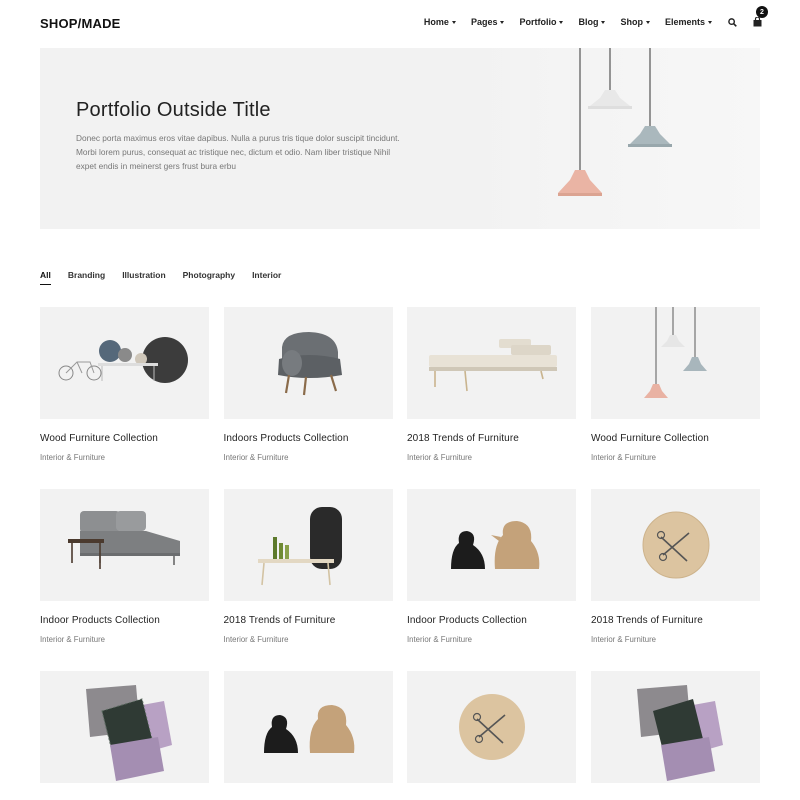 The height and width of the screenshot is (800, 800). Describe the element at coordinates (80, 23) in the screenshot. I see `site-logo: SHOP/MADE` at that location.